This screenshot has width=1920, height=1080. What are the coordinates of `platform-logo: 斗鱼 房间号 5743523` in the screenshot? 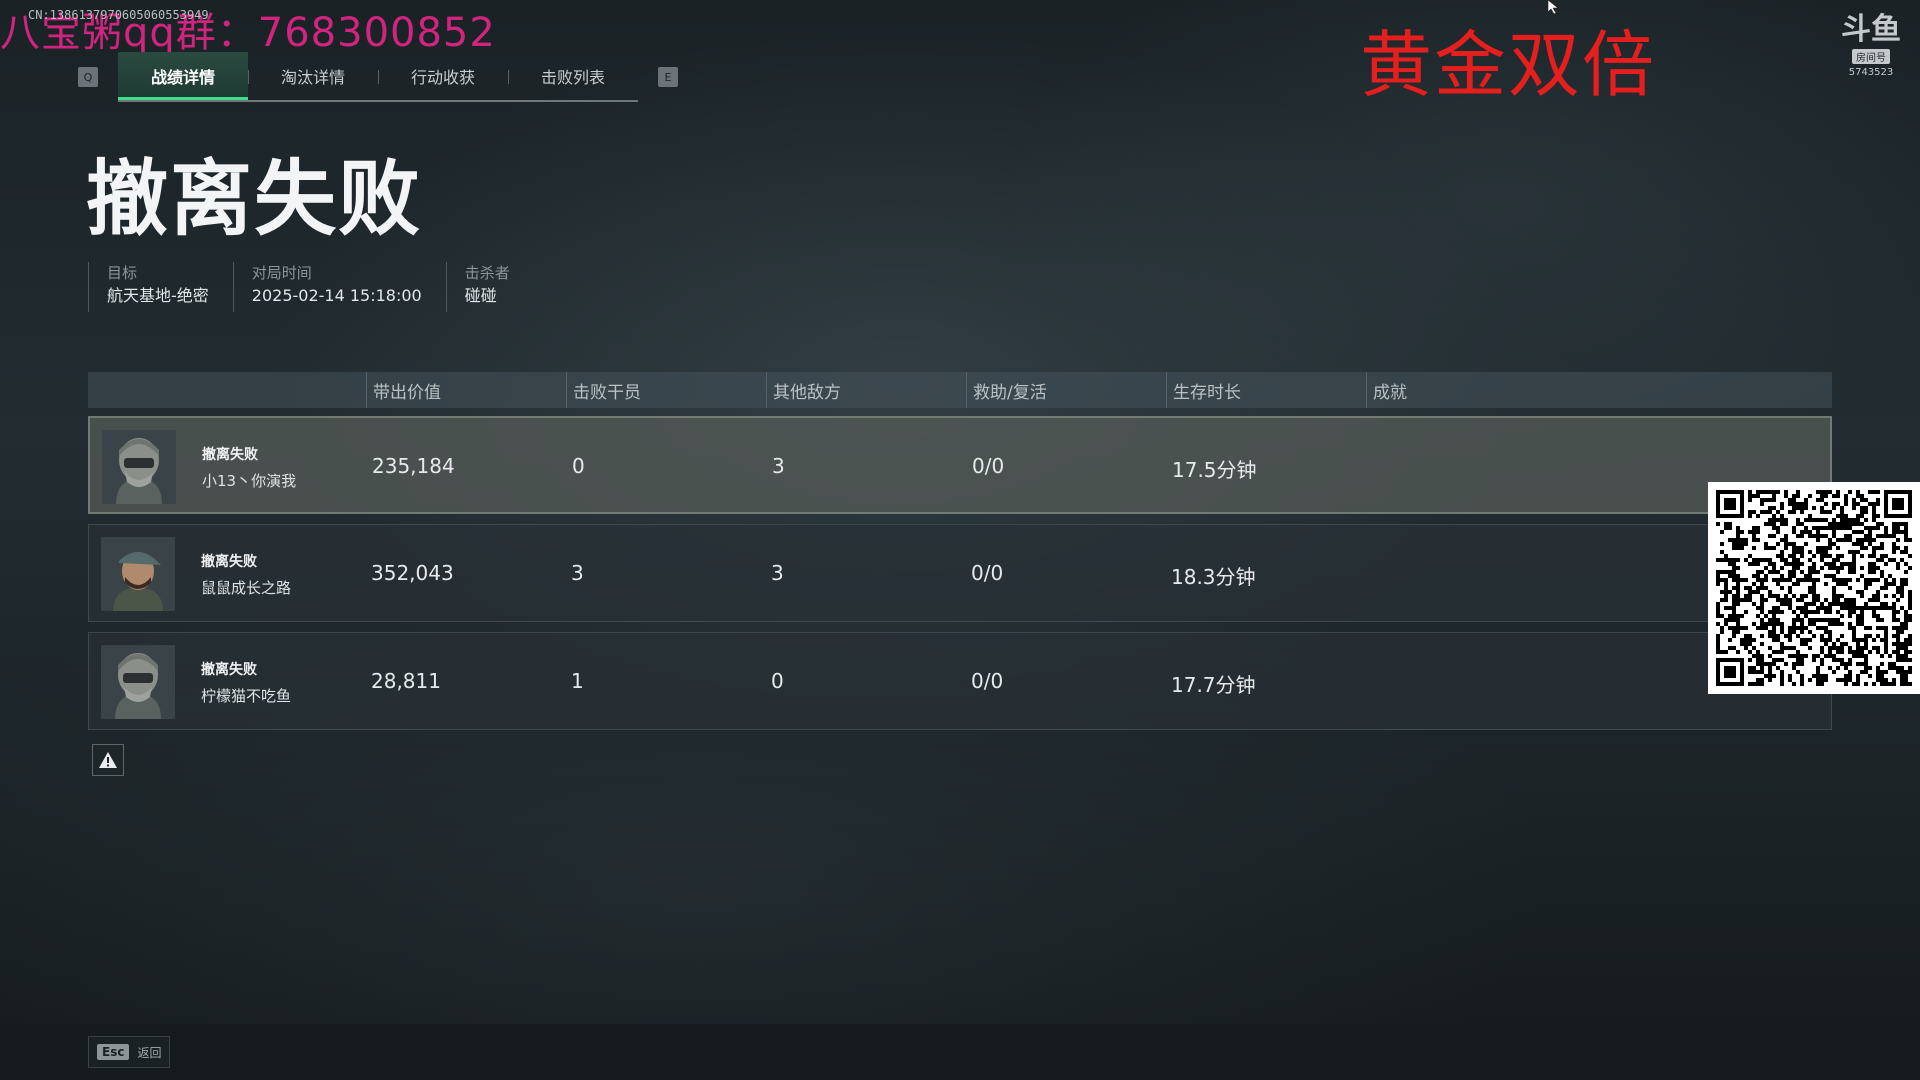 It's located at (1871, 45).